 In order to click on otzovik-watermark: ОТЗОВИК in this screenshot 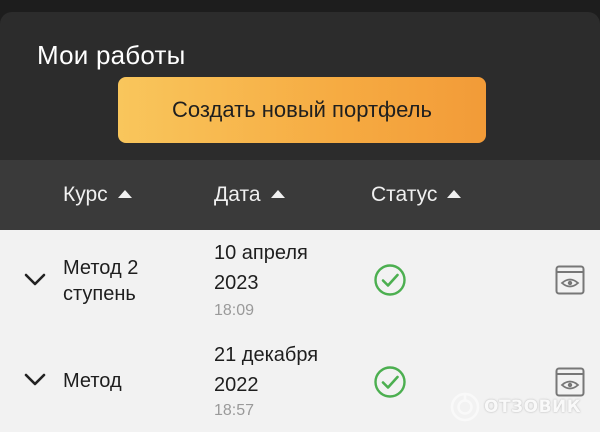, I will do `click(515, 407)`.